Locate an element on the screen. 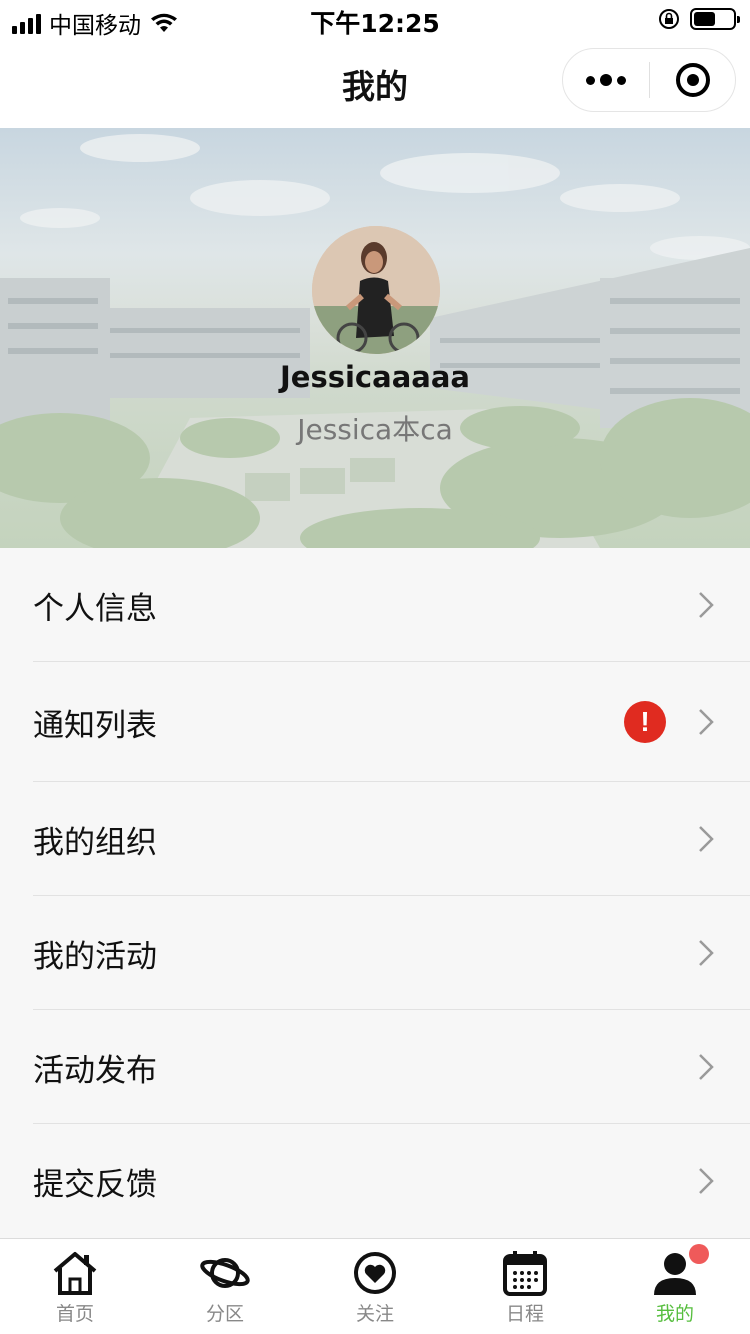  battery-level is located at coordinates (704, 19).